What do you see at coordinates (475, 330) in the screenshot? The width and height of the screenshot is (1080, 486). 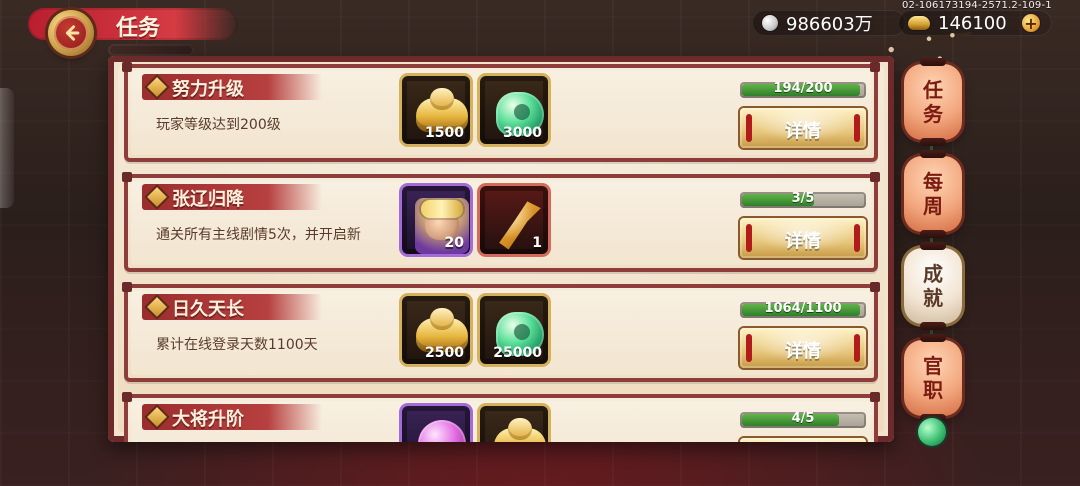 I see `reward-list: 2500 25000` at bounding box center [475, 330].